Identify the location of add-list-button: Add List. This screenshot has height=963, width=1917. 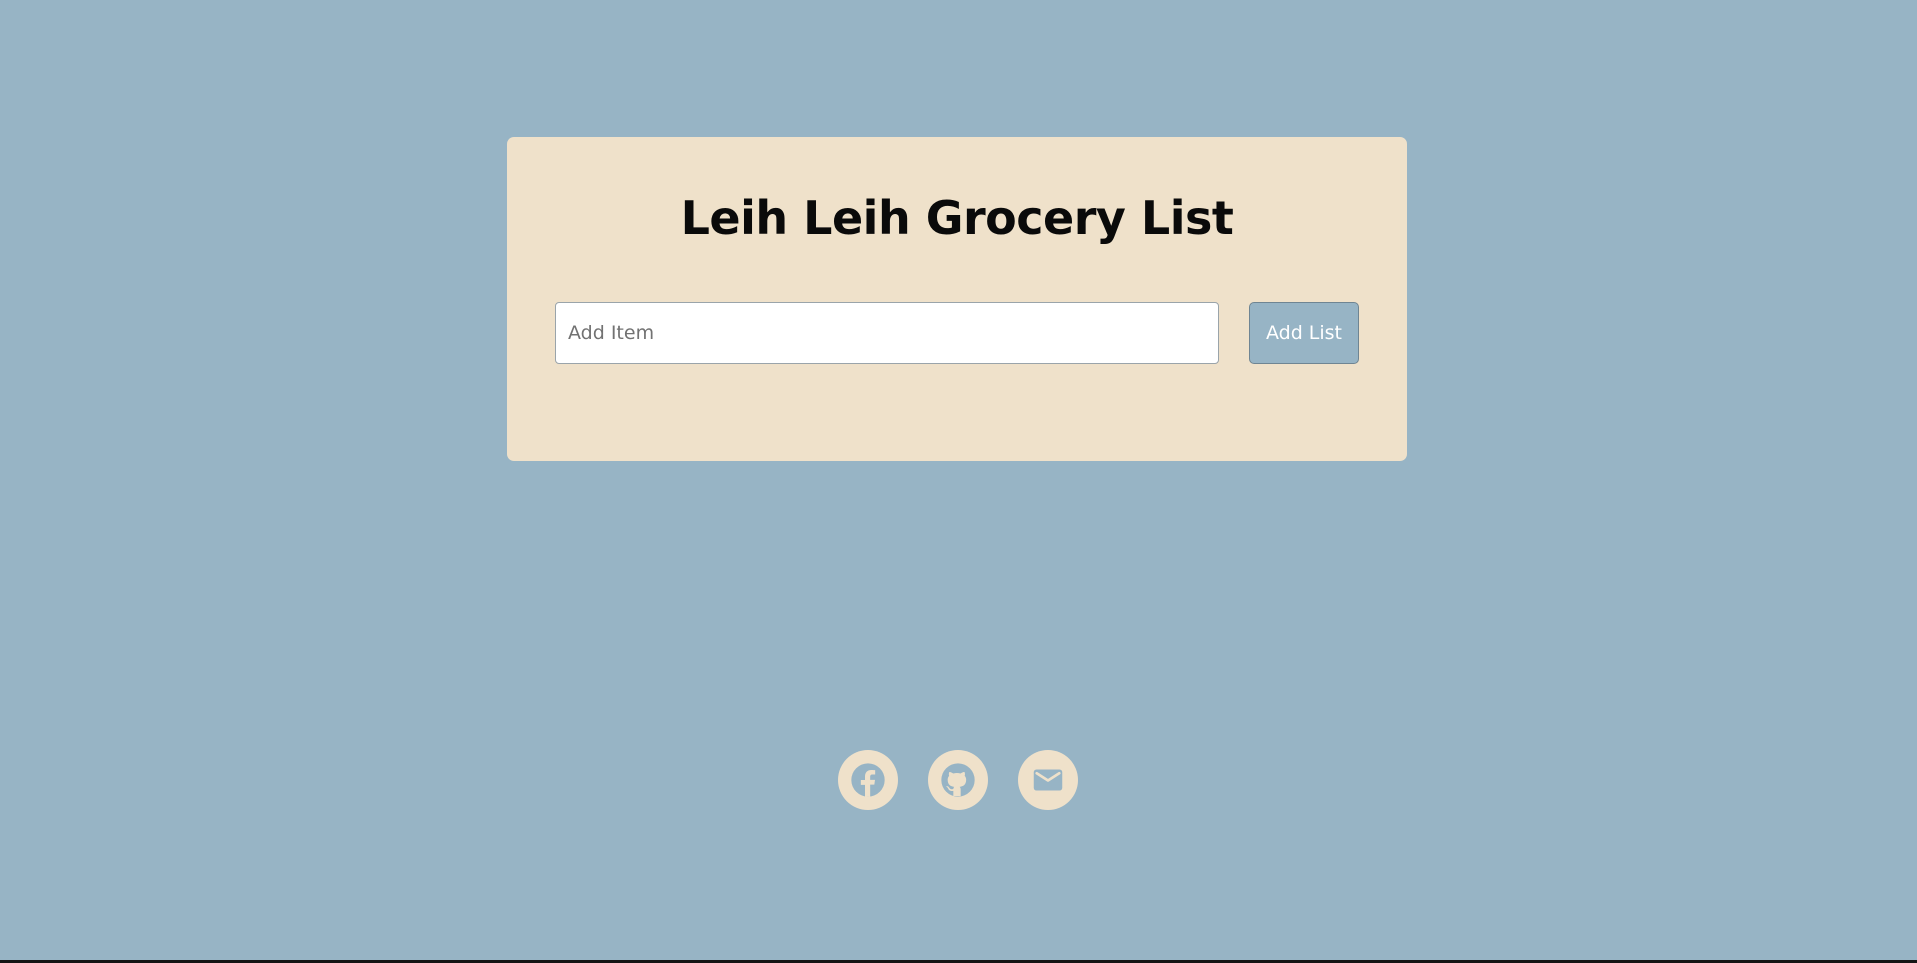
(1304, 333).